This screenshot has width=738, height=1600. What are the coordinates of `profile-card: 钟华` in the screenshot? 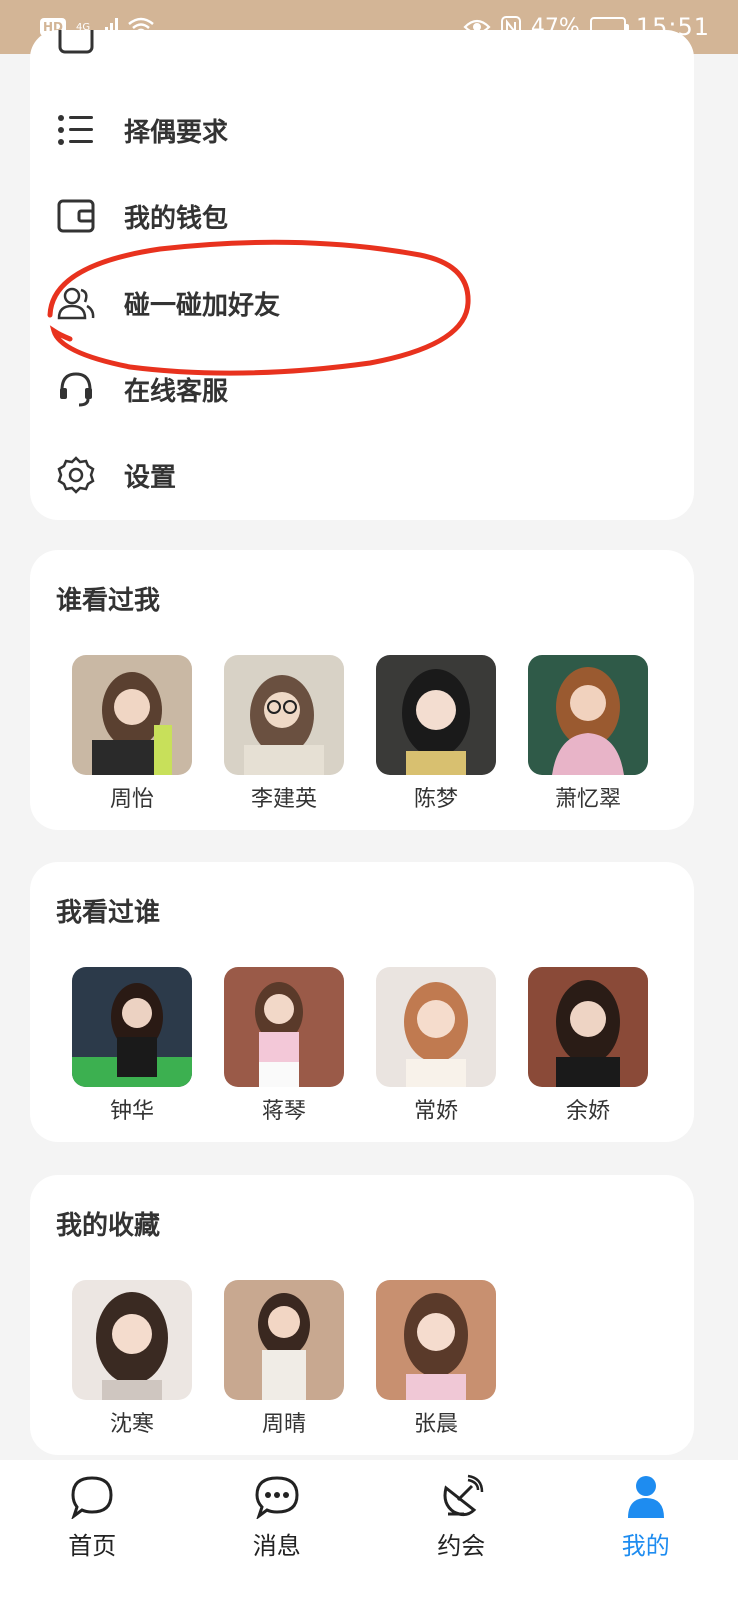 It's located at (132, 1046).